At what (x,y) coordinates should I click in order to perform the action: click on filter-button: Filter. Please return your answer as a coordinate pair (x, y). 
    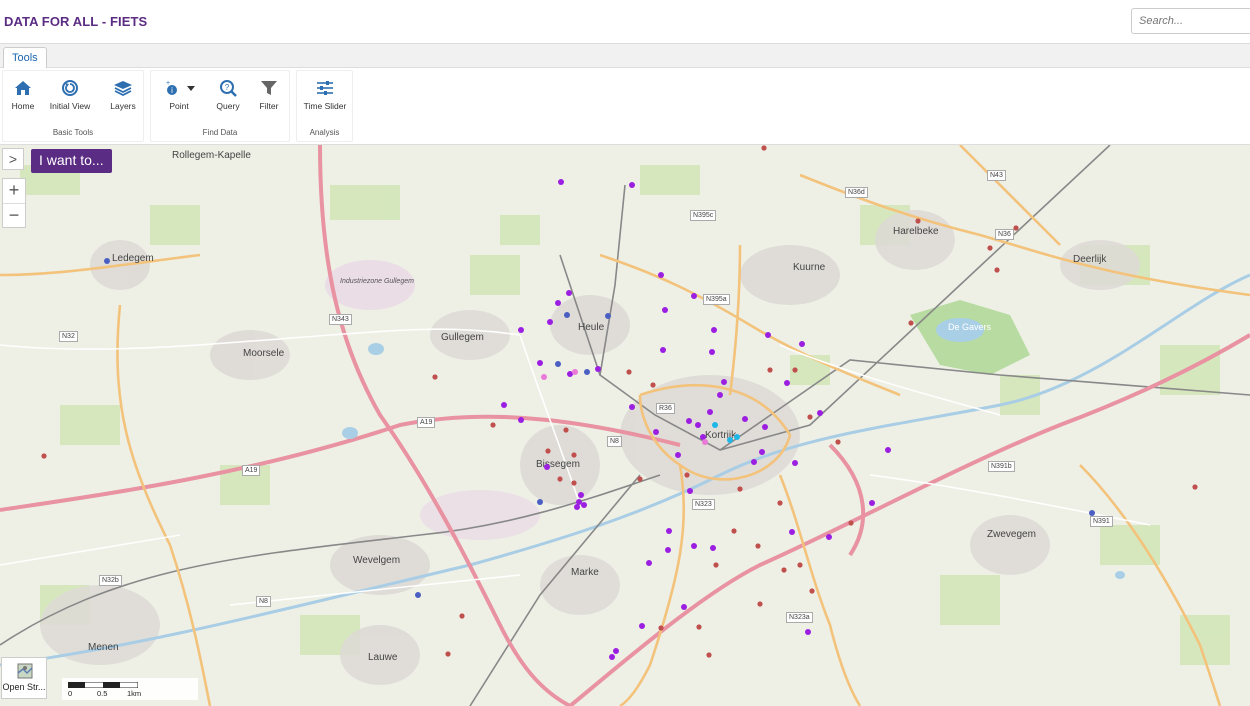
    Looking at the image, I should click on (269, 95).